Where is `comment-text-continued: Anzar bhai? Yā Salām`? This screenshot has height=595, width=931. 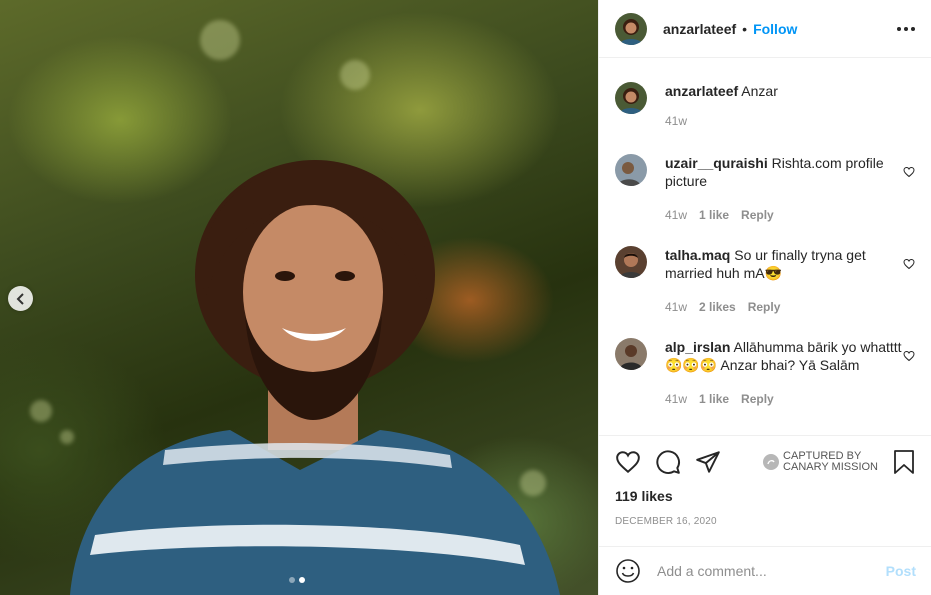 comment-text-continued: Anzar bhai? Yā Salām is located at coordinates (790, 365).